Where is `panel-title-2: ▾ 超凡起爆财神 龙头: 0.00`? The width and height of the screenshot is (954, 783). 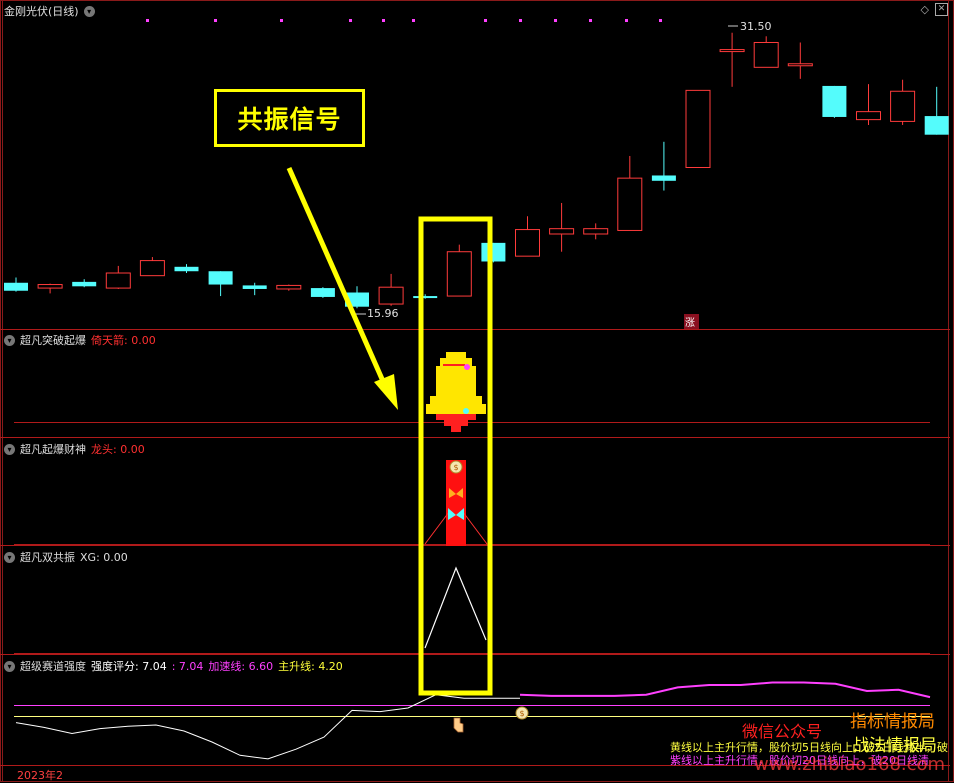
panel-title-2: ▾ 超凡起爆财神 龙头: 0.00 is located at coordinates (74, 449).